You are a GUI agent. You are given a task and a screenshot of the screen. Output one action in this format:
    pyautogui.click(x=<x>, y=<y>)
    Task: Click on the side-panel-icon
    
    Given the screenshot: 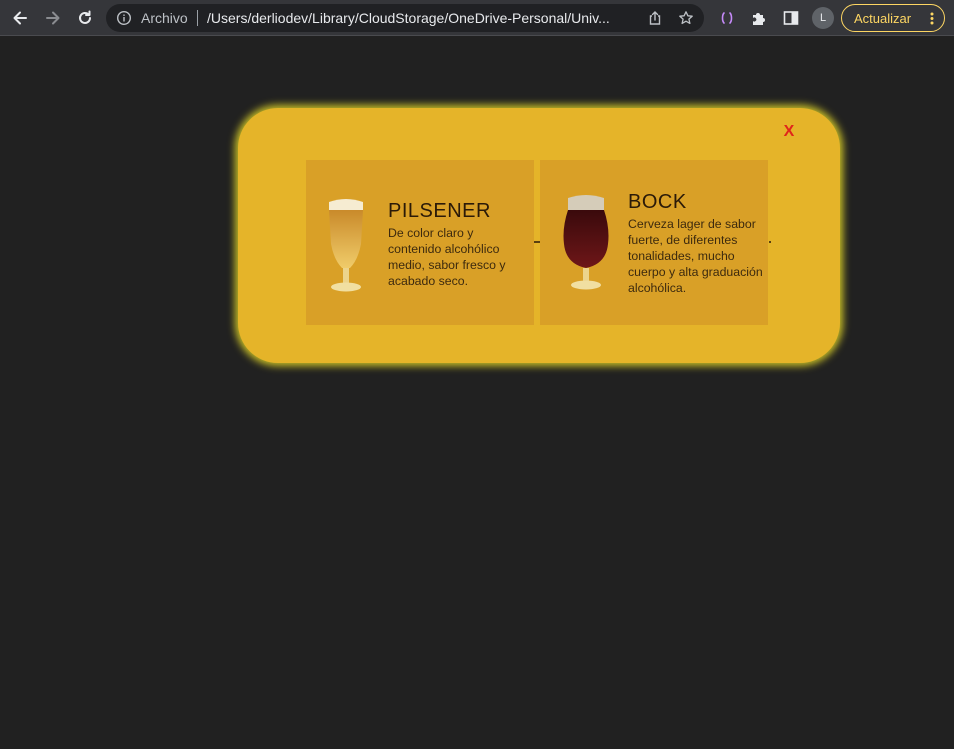 What is the action you would take?
    pyautogui.click(x=791, y=18)
    